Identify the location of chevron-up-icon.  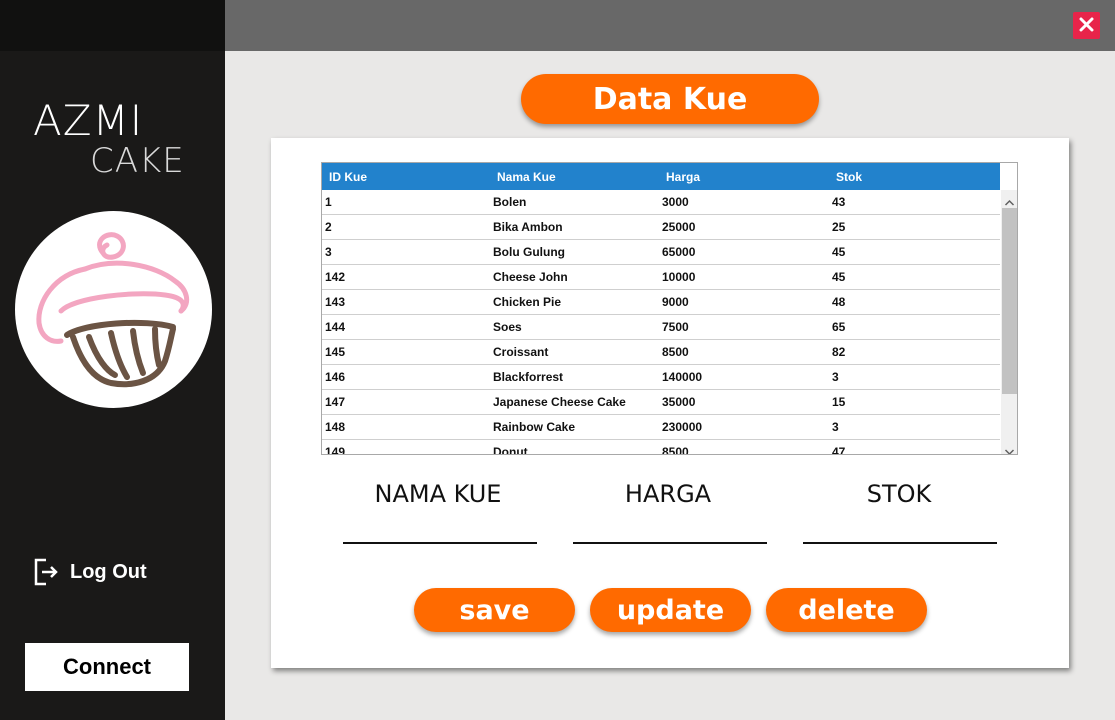
(1009, 199).